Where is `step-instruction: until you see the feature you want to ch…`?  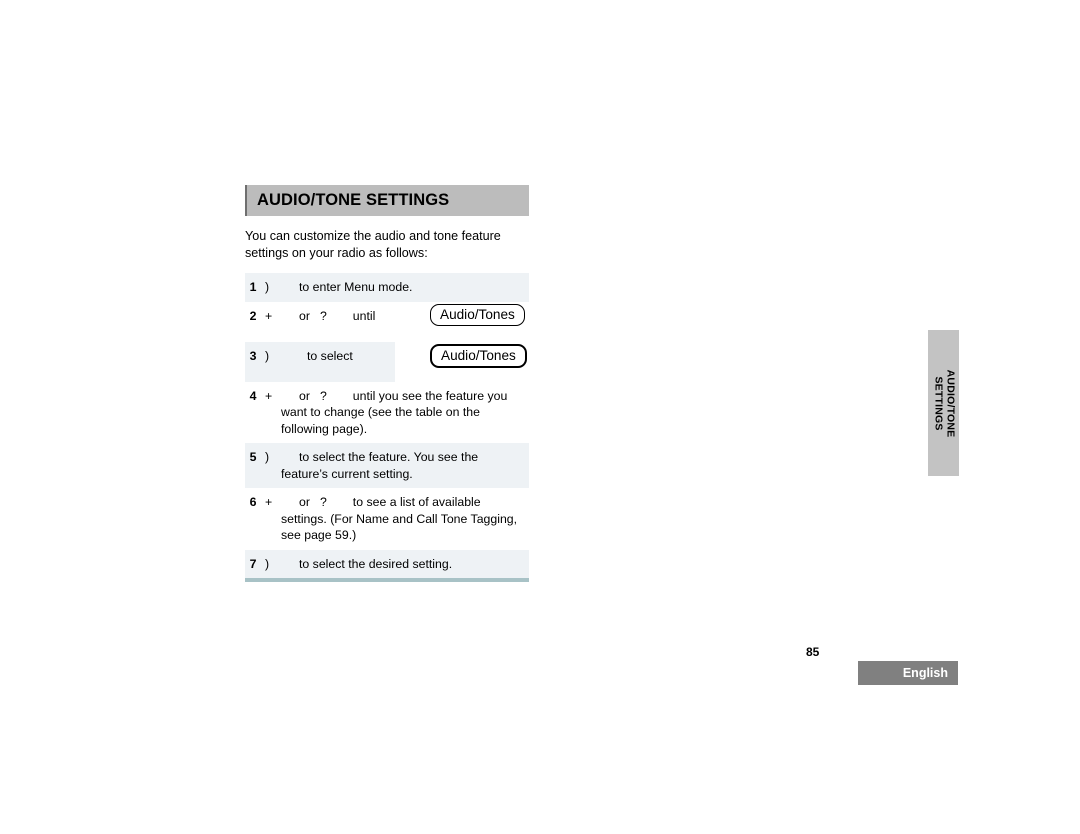
step-instruction: until you see the feature you want to ch… is located at coordinates (394, 412).